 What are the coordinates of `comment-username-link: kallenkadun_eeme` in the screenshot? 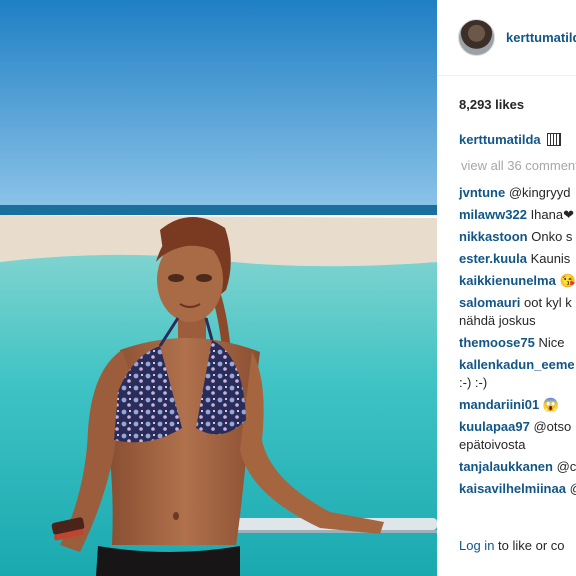 It's located at (517, 364).